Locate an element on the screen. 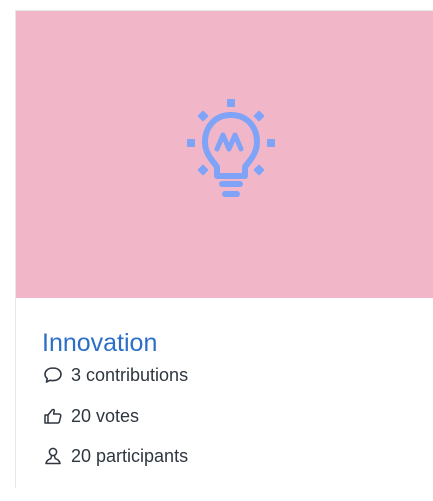  person-icon is located at coordinates (53, 456).